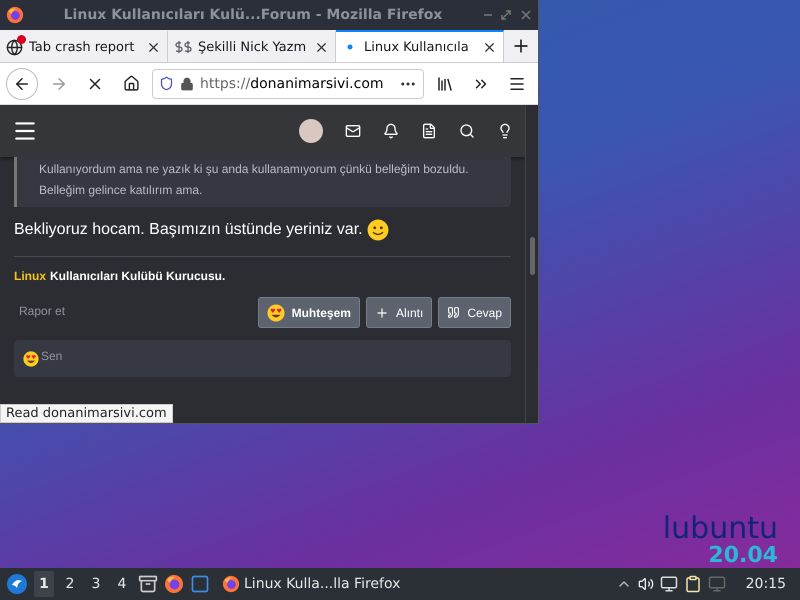  Describe the element at coordinates (254, 169) in the screenshot. I see `quote-text: Kullanıyordum ama ne yazık ki şu anda kullanamıyorum çünkü belleğim bozuldu.` at that location.